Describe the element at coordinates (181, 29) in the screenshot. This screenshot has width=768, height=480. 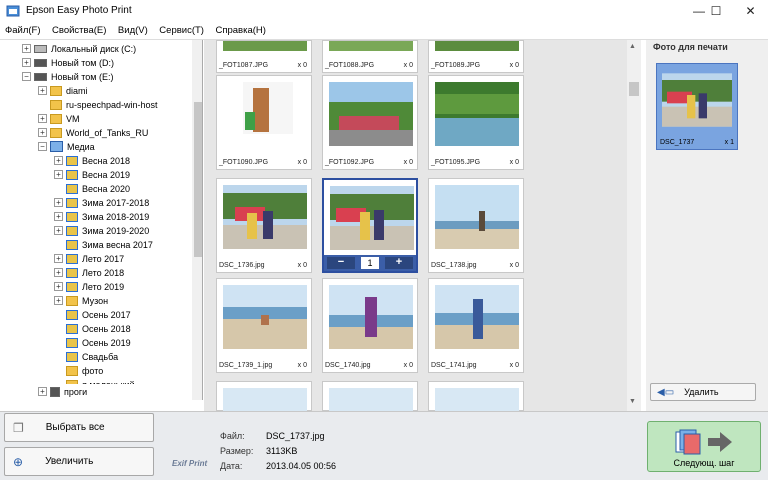
I see `menu-service: Сервис(T)` at that location.